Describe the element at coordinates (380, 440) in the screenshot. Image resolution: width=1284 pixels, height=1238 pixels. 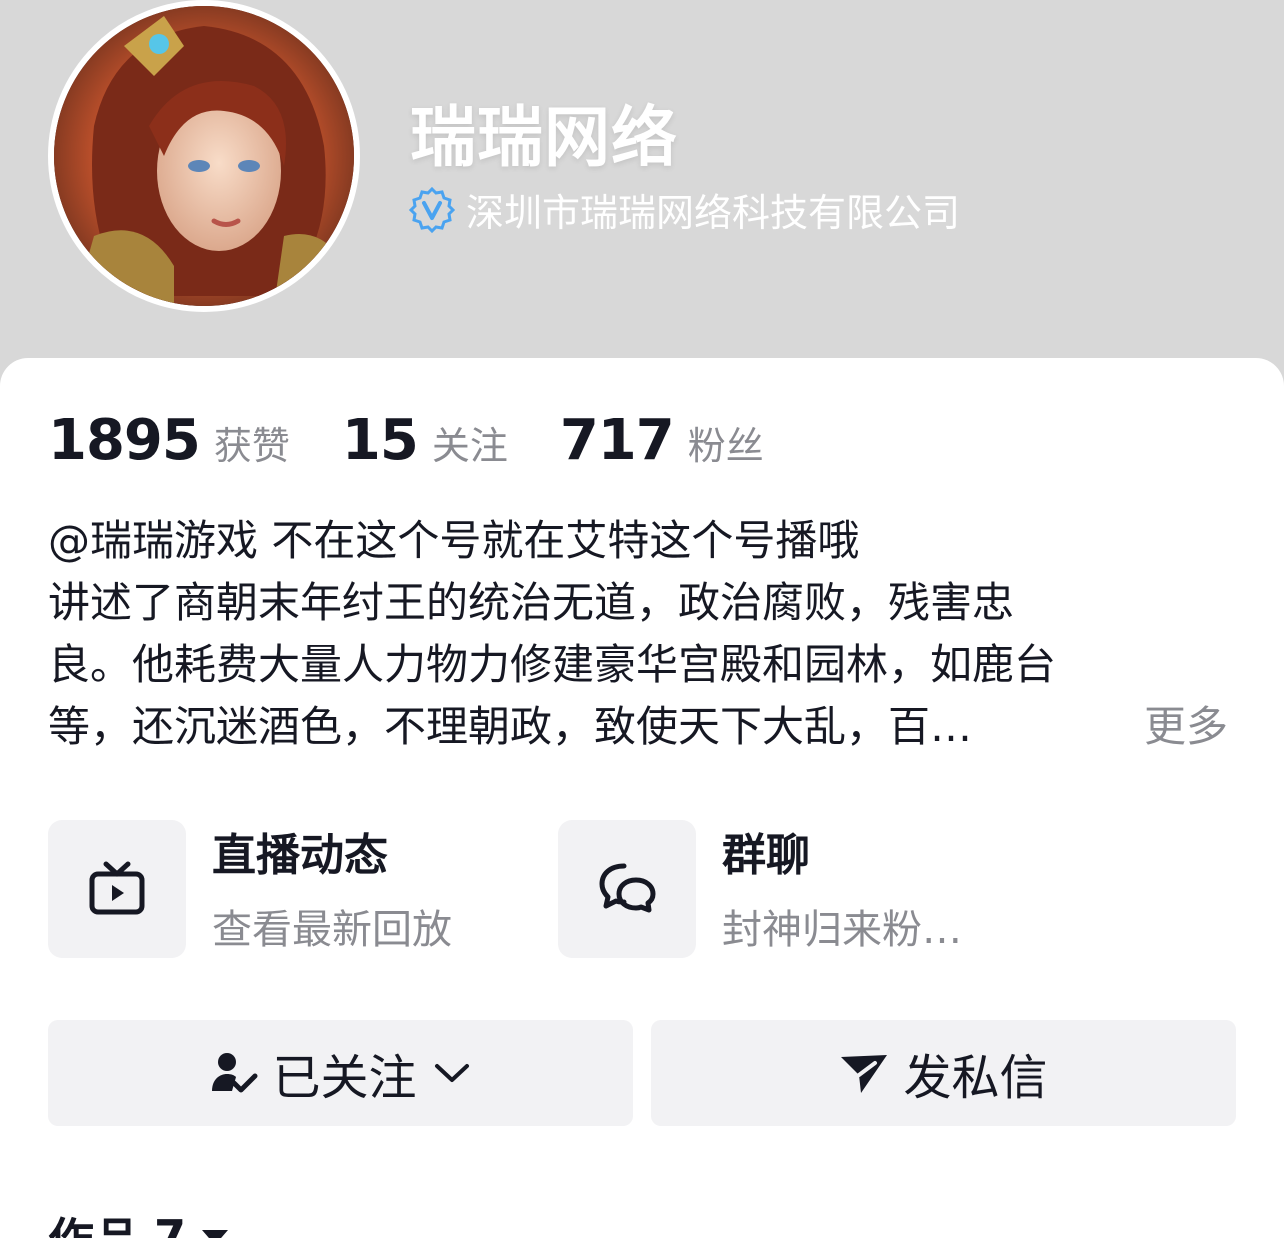
I see `stat-value: 15` at that location.